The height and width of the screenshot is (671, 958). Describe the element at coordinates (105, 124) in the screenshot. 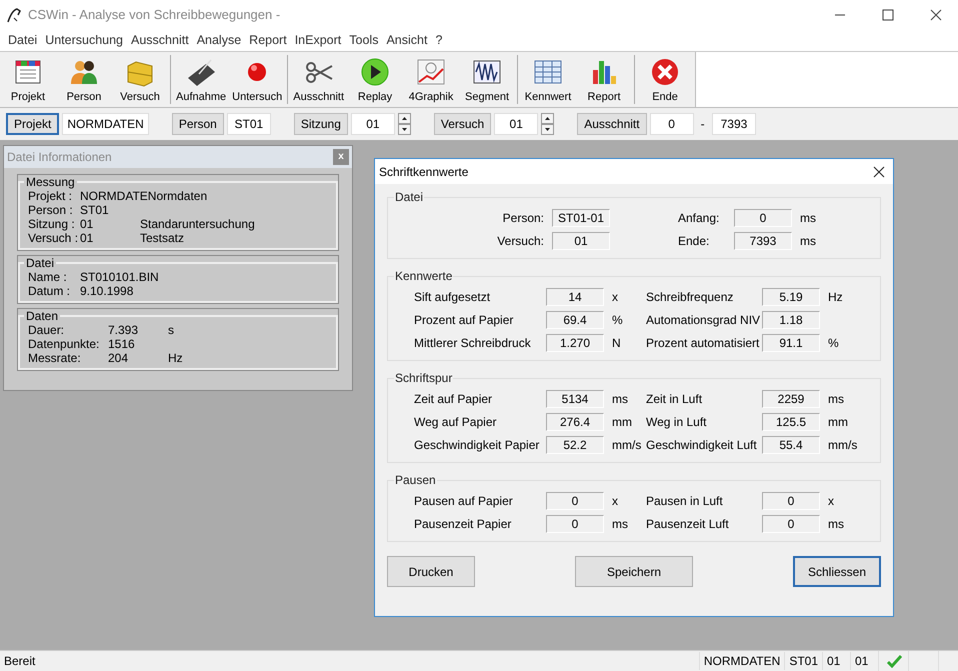

I see `value-field: NORMDATEN` at that location.